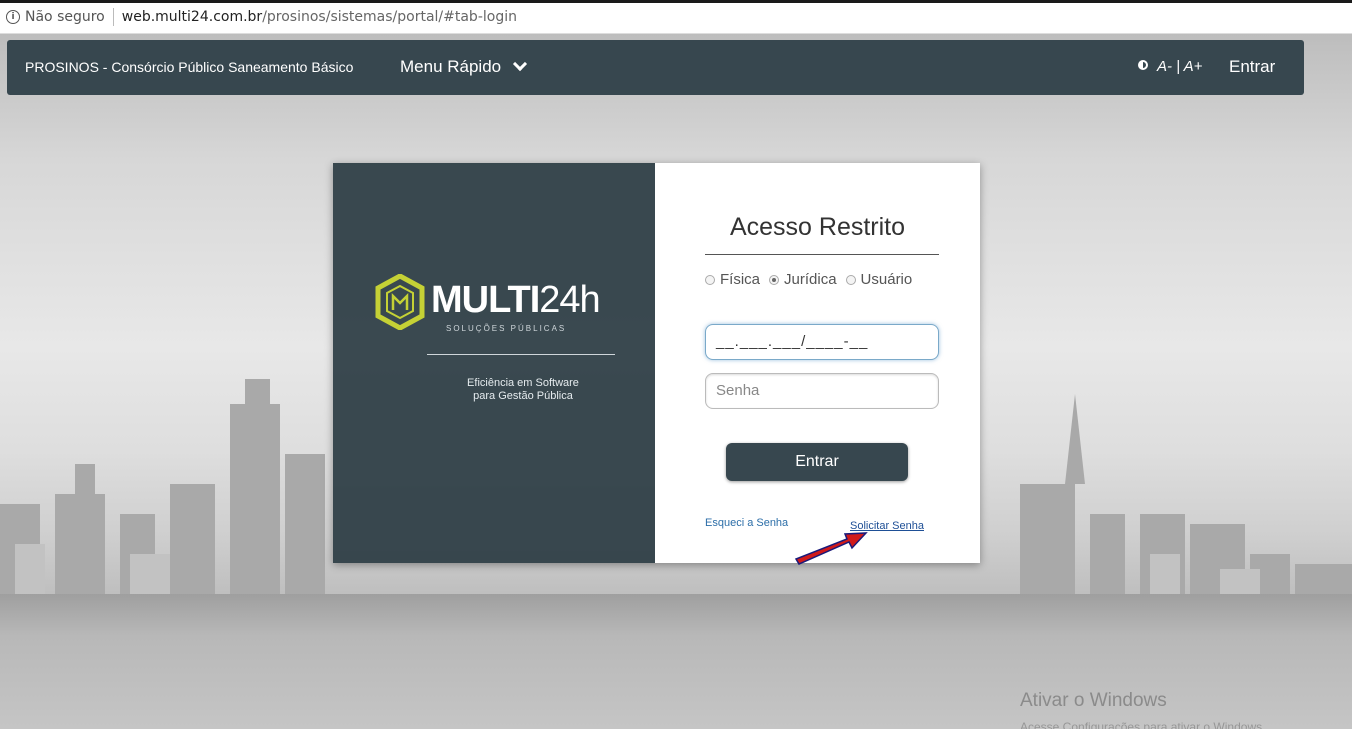 This screenshot has height=729, width=1352. Describe the element at coordinates (523, 383) in the screenshot. I see `tagline-line1: Eficiência em Software` at that location.